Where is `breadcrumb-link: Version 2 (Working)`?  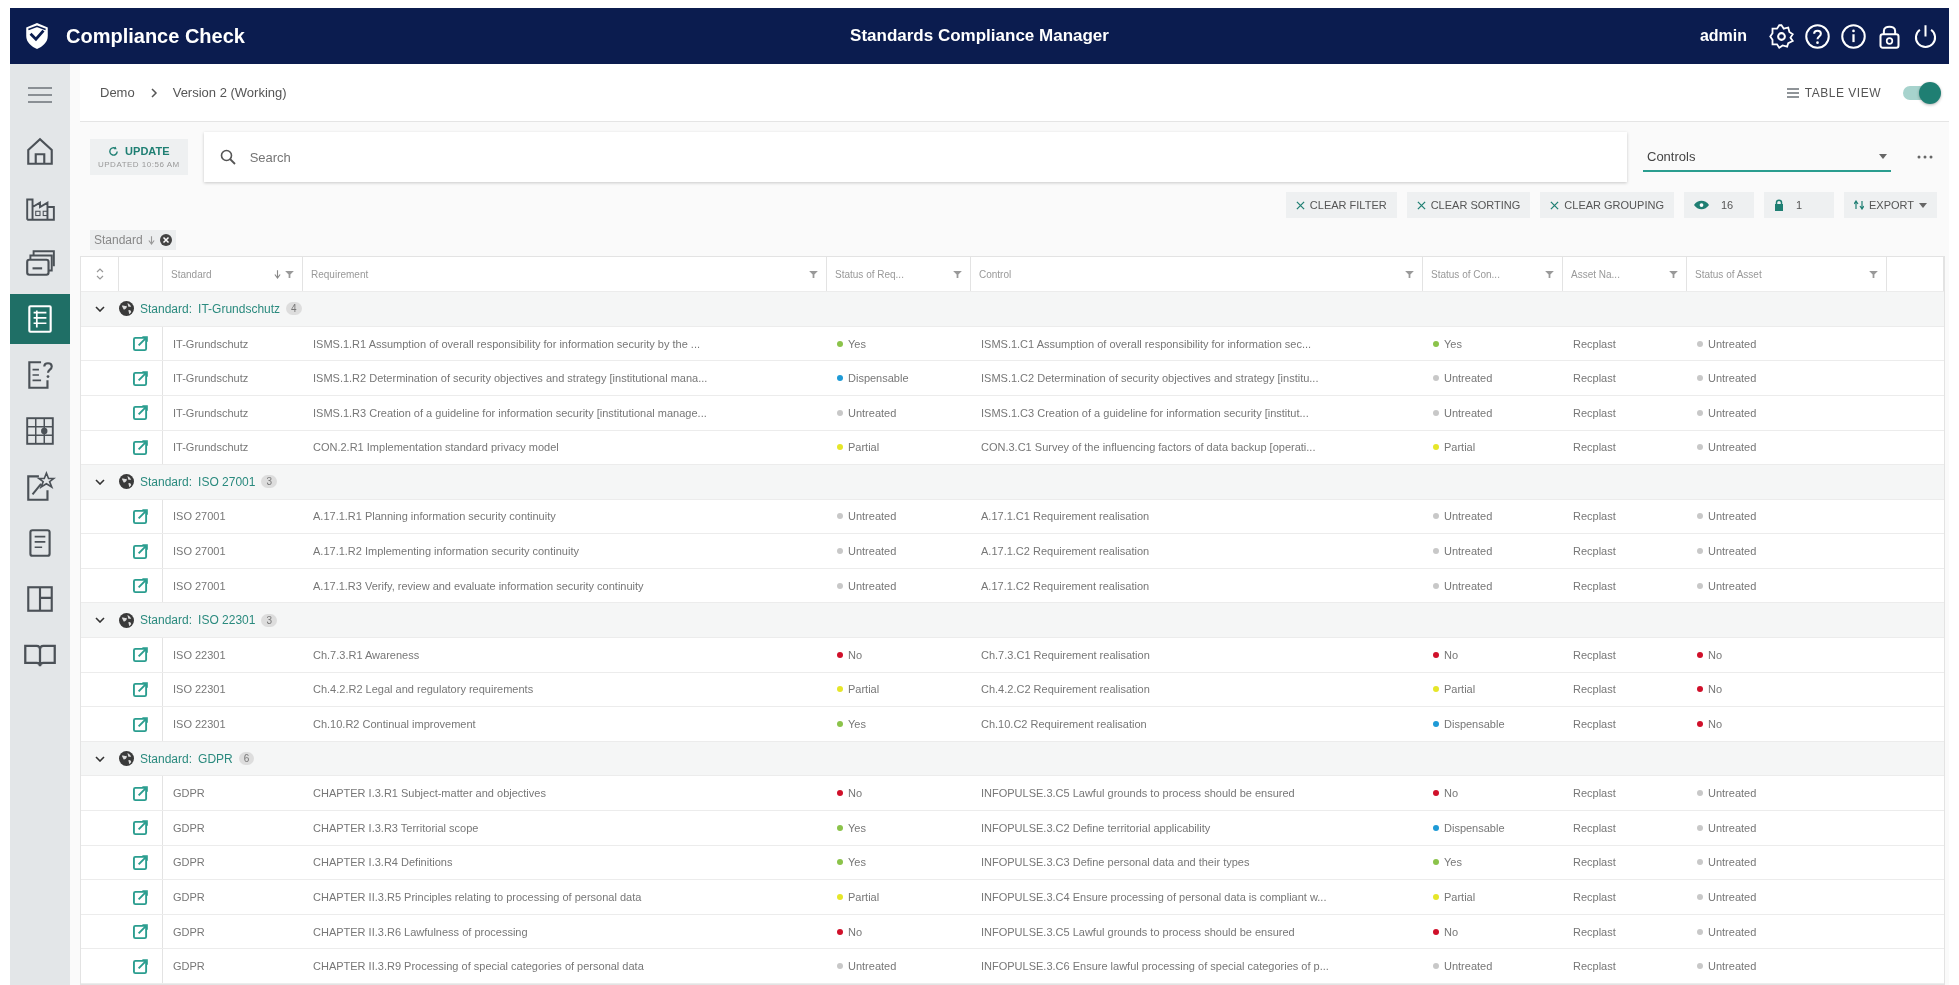 breadcrumb-link: Version 2 (Working) is located at coordinates (229, 93).